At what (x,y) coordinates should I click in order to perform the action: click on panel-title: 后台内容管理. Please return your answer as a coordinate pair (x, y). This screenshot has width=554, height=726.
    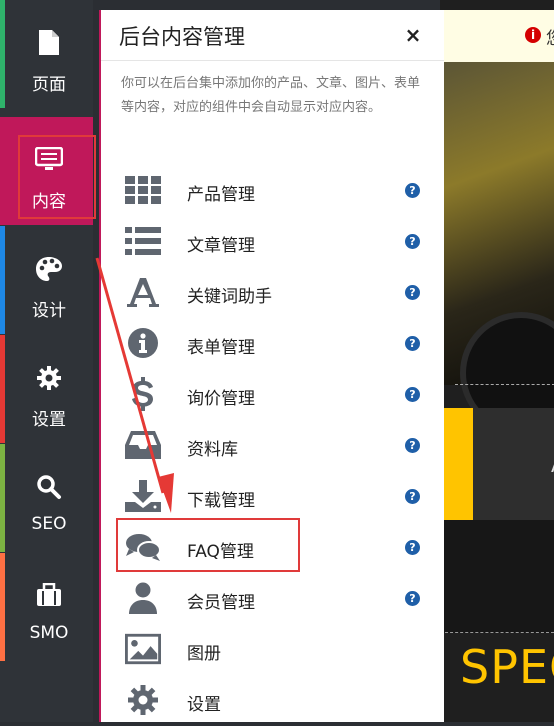
    Looking at the image, I should click on (182, 37).